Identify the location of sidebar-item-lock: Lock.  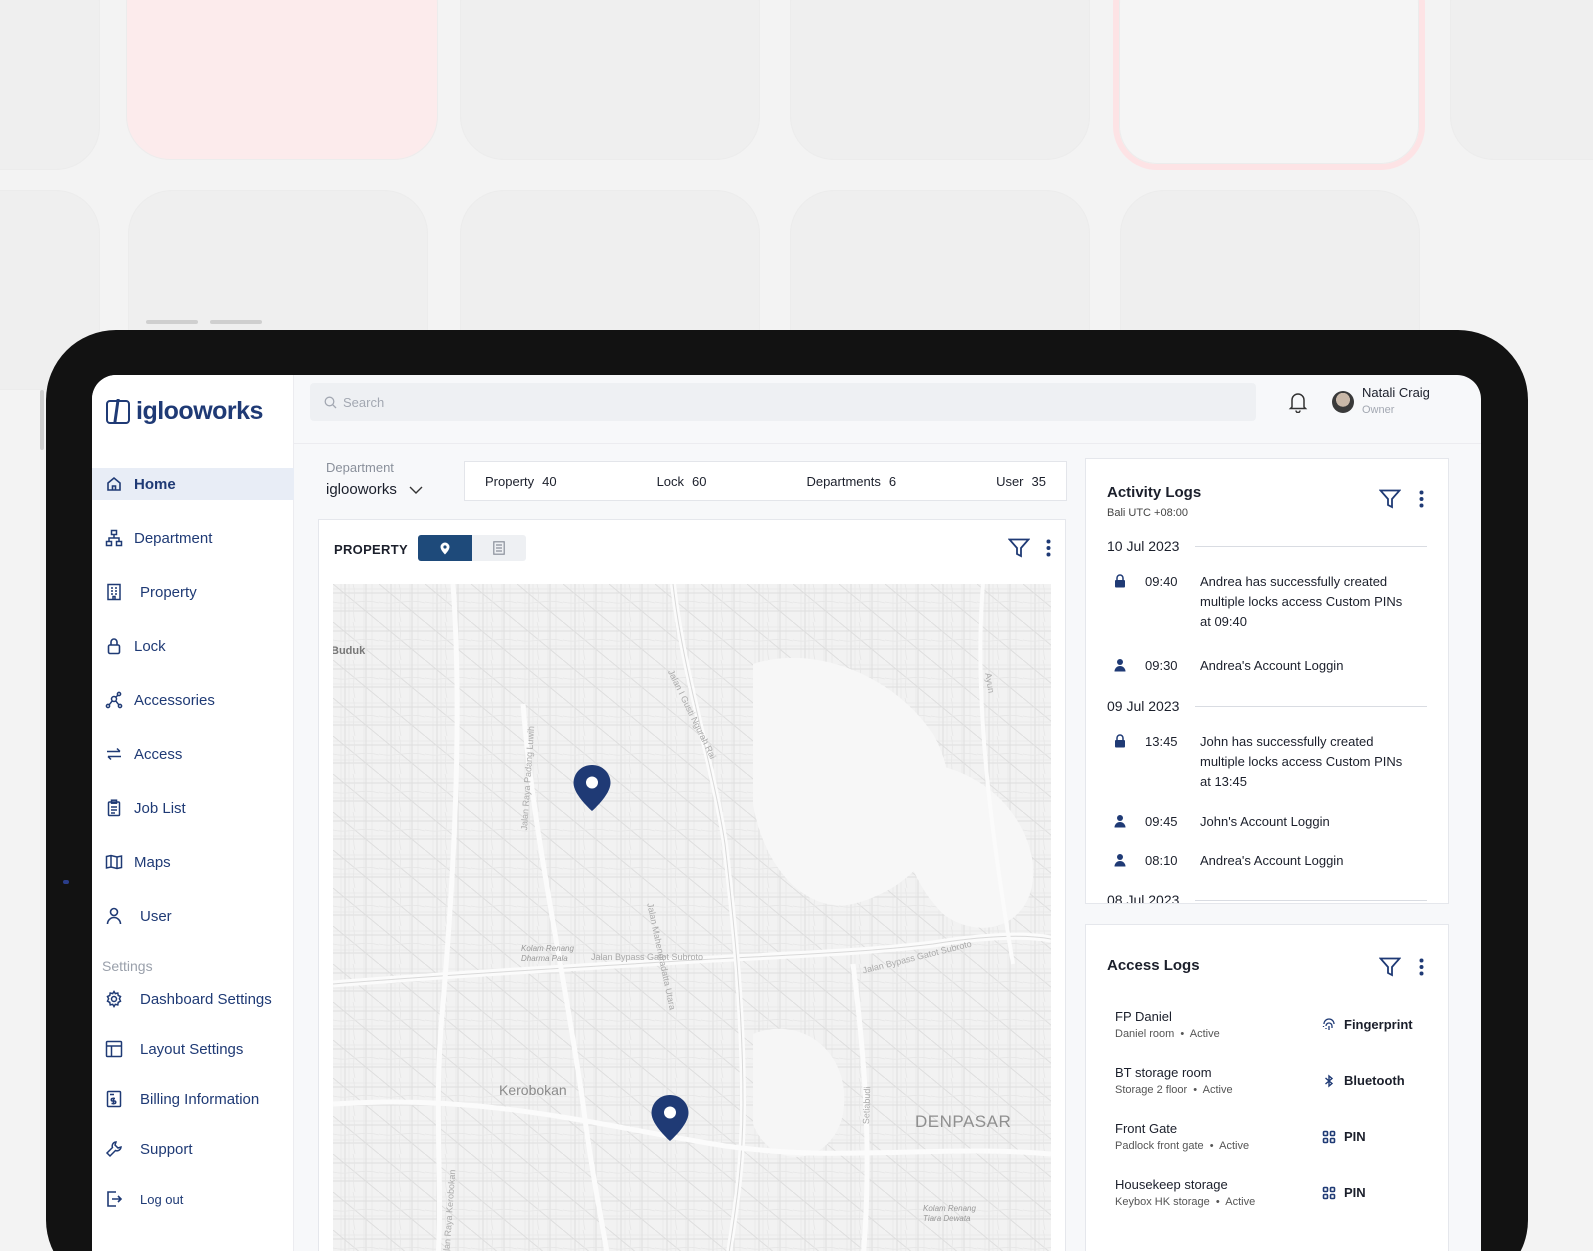
(193, 646).